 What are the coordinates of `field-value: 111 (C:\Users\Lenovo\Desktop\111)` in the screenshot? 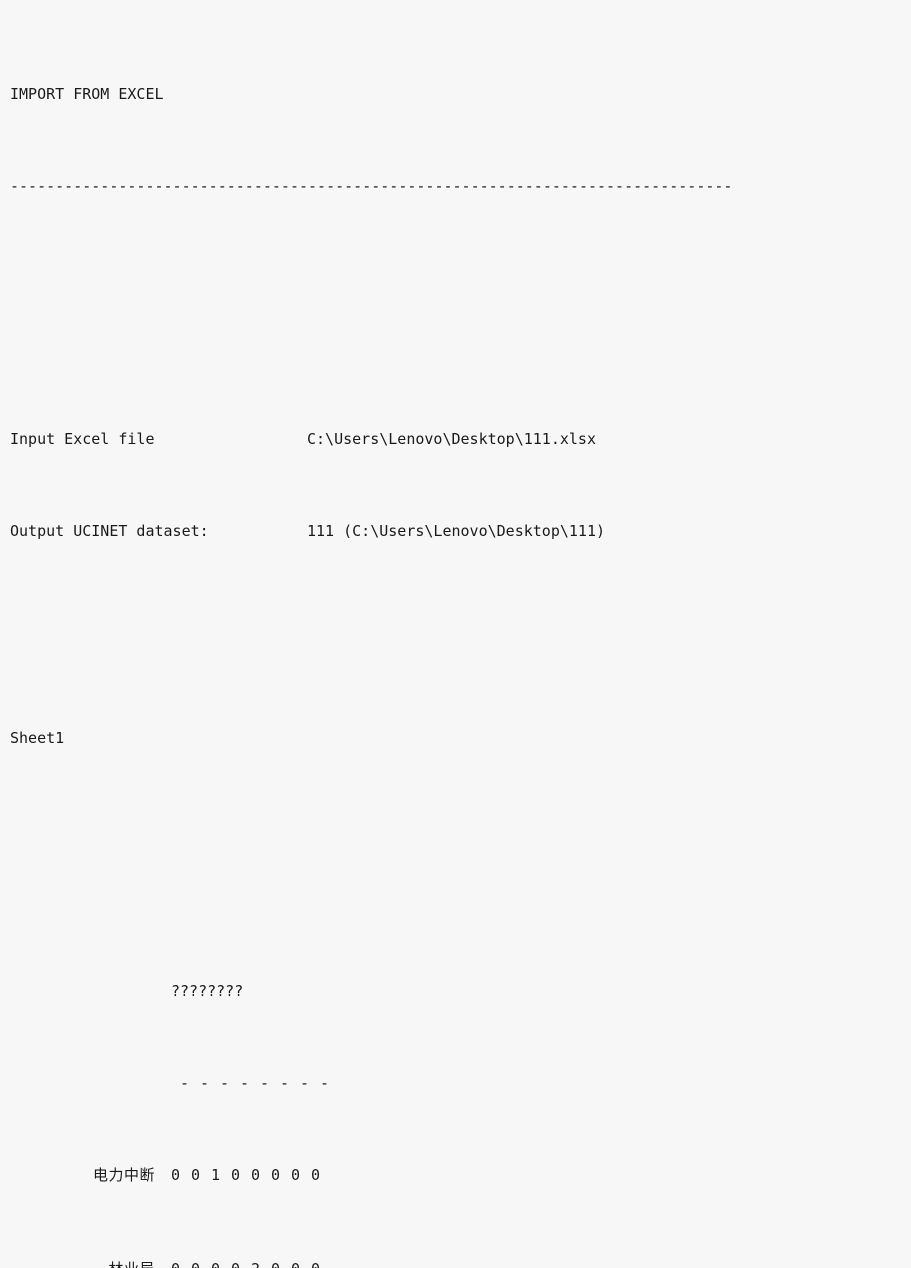 It's located at (456, 531).